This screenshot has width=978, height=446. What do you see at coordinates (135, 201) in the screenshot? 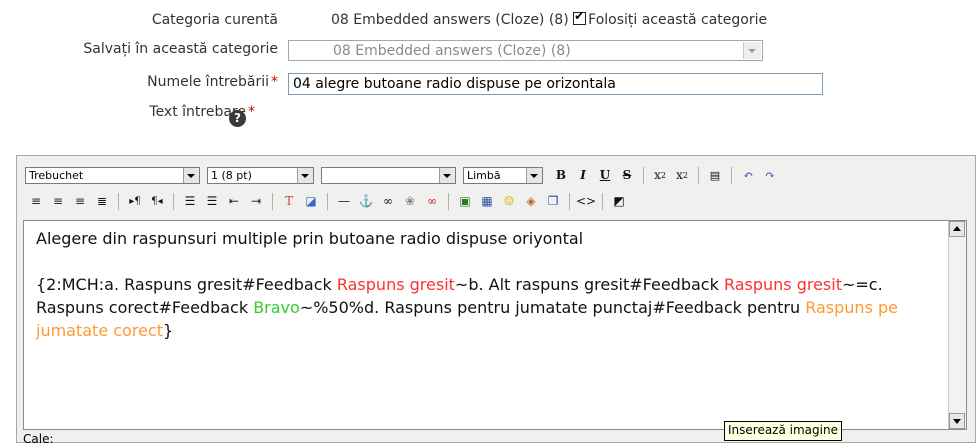
I see `ltr-icon: ▸¶` at bounding box center [135, 201].